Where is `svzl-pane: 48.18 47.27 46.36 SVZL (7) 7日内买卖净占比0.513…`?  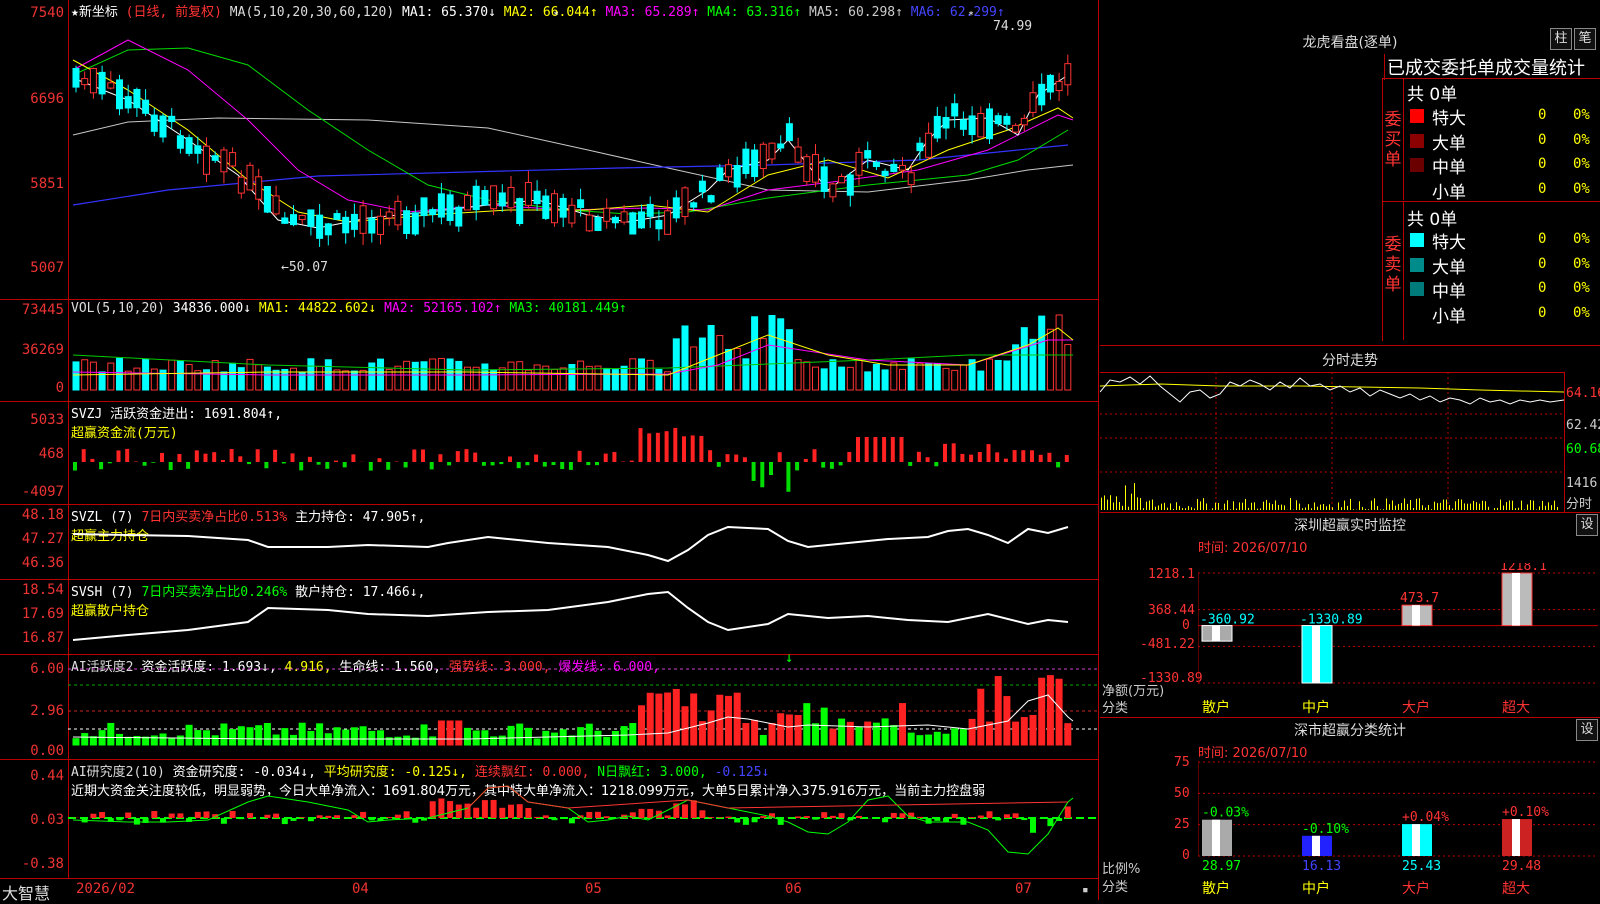
svzl-pane: 48.18 47.27 46.36 SVZL (7) 7日内买卖净占比0.513… is located at coordinates (549, 542).